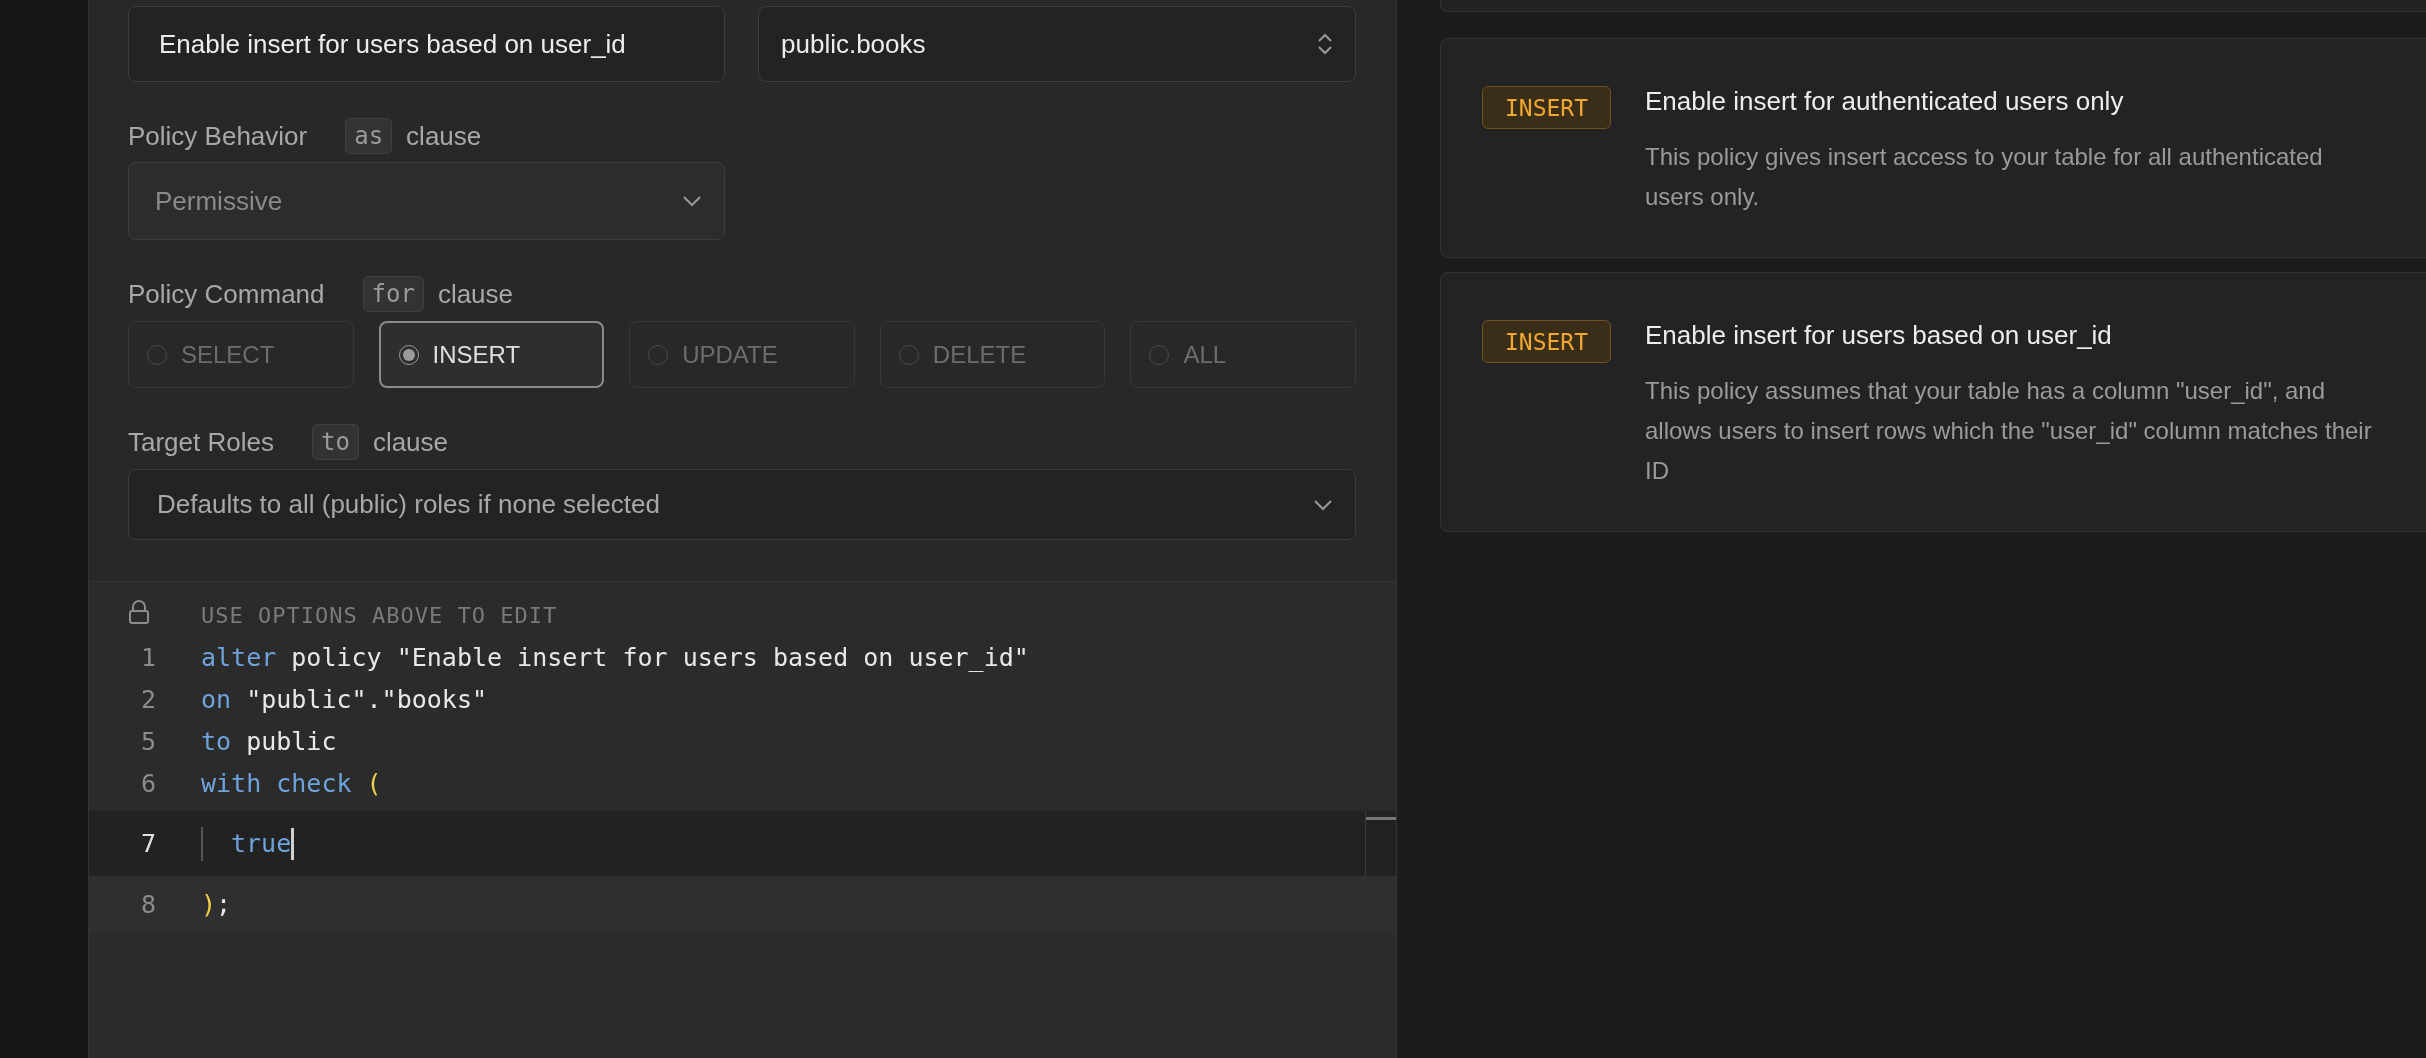 The width and height of the screenshot is (2426, 1058). I want to click on chevron-up-down-icon, so click(1325, 44).